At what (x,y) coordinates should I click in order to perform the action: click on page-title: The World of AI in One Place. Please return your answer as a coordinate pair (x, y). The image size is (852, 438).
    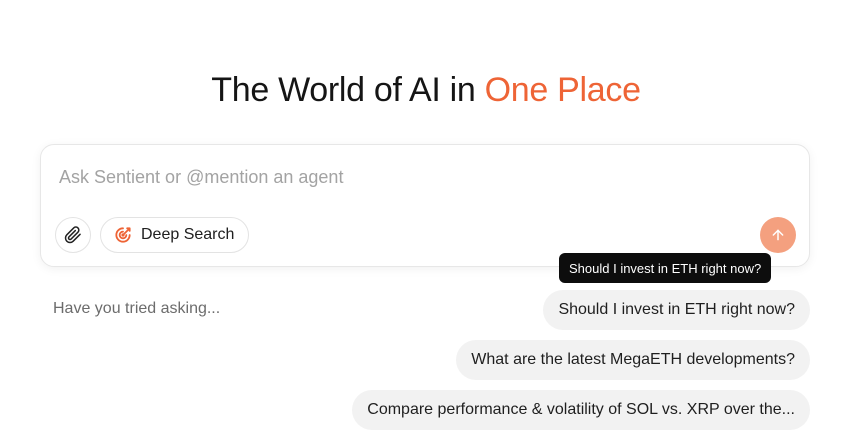
    Looking at the image, I should click on (426, 90).